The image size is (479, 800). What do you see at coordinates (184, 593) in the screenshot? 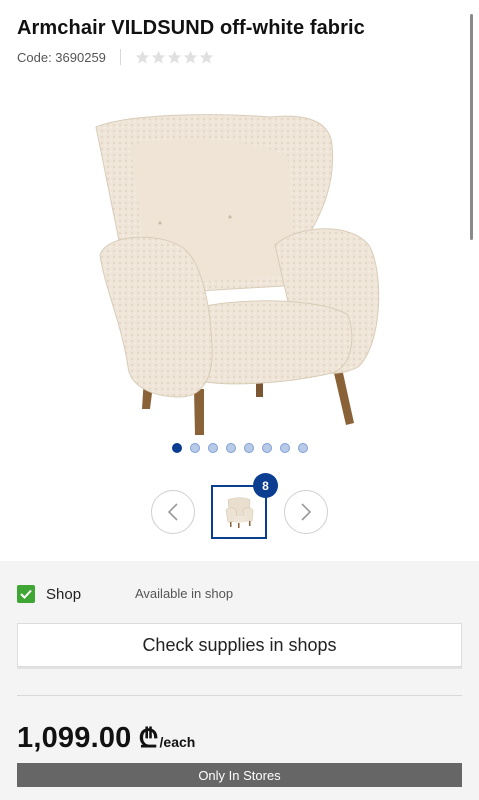
I see `shop-availability-status: Available in shop` at bounding box center [184, 593].